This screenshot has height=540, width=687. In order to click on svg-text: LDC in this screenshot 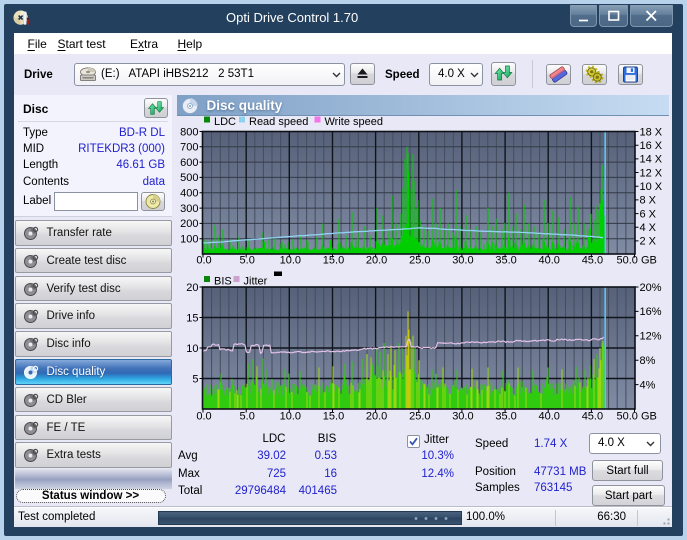, I will do `click(225, 122)`.